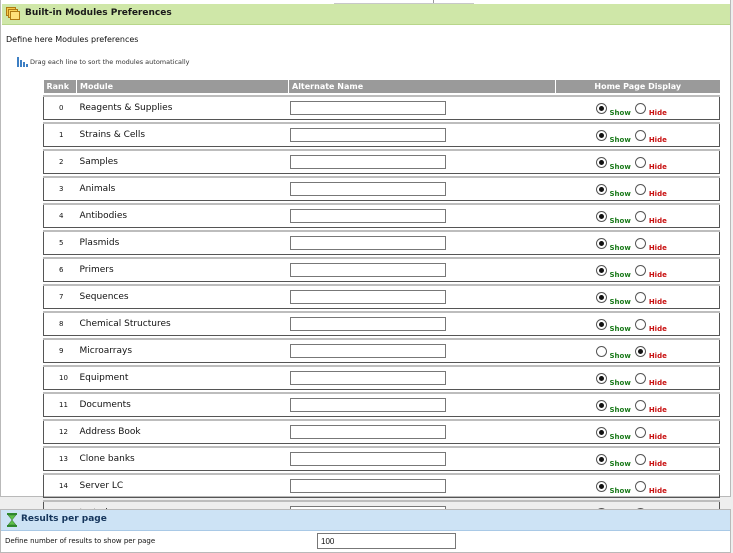 This screenshot has width=733, height=553. I want to click on modules-panel-header: Built-in Modules Preferences, so click(366, 14).